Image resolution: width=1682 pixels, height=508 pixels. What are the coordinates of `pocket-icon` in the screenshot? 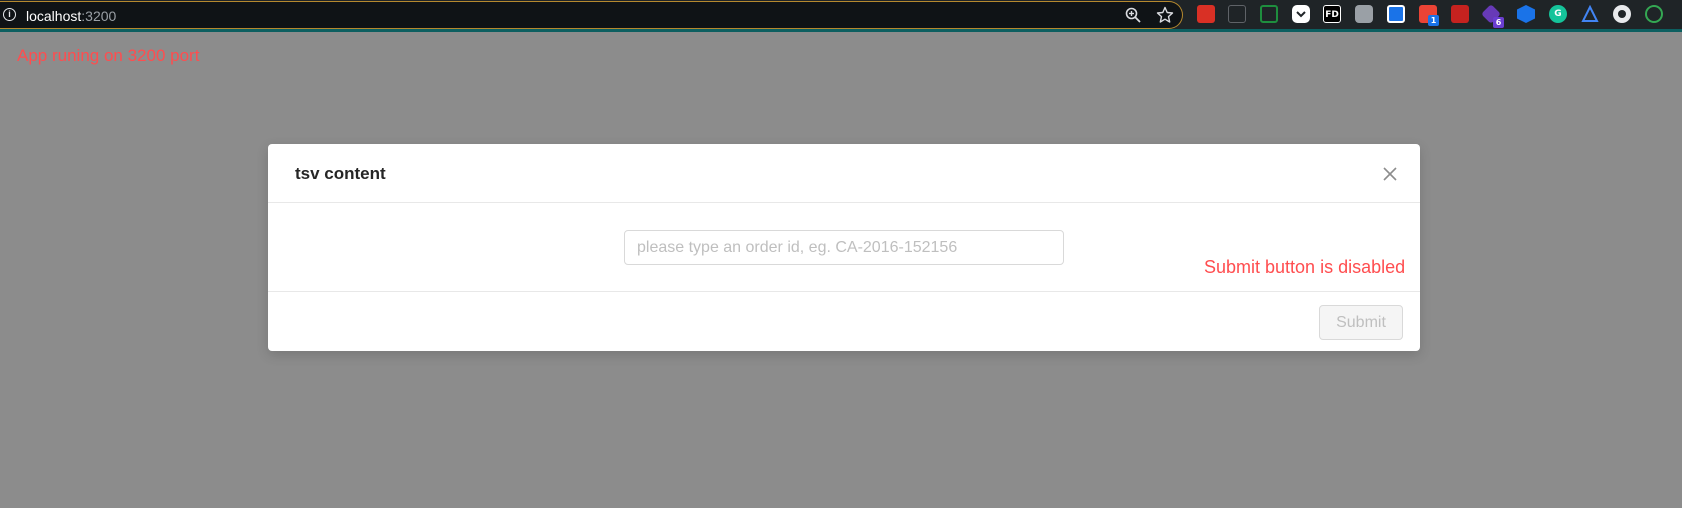 It's located at (1301, 14).